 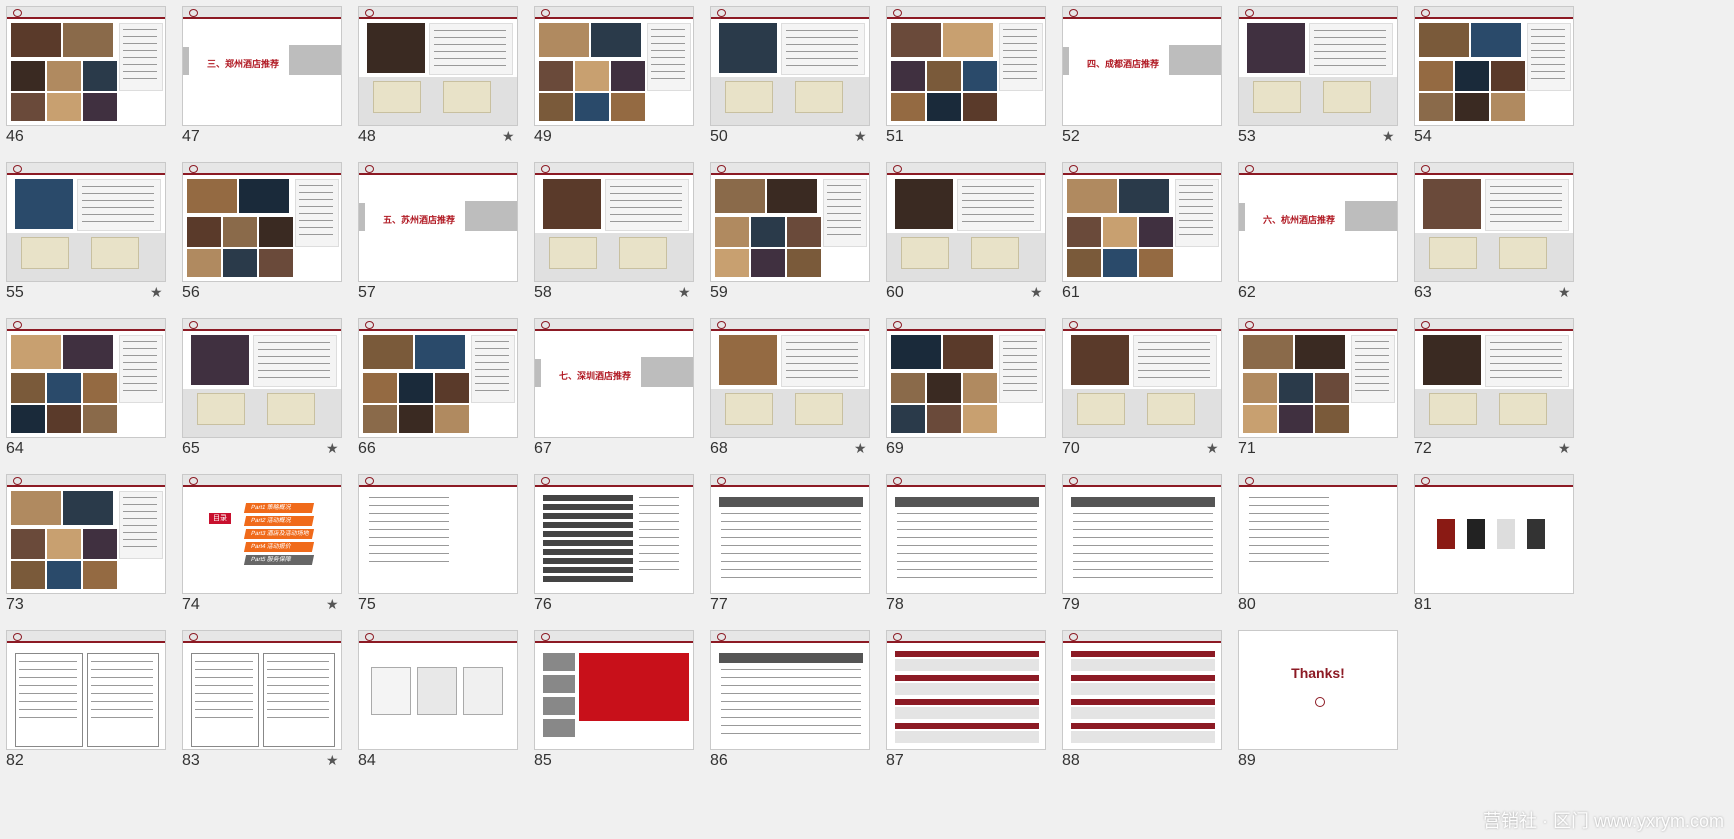 I want to click on slide-cell: 76, so click(x=611, y=543).